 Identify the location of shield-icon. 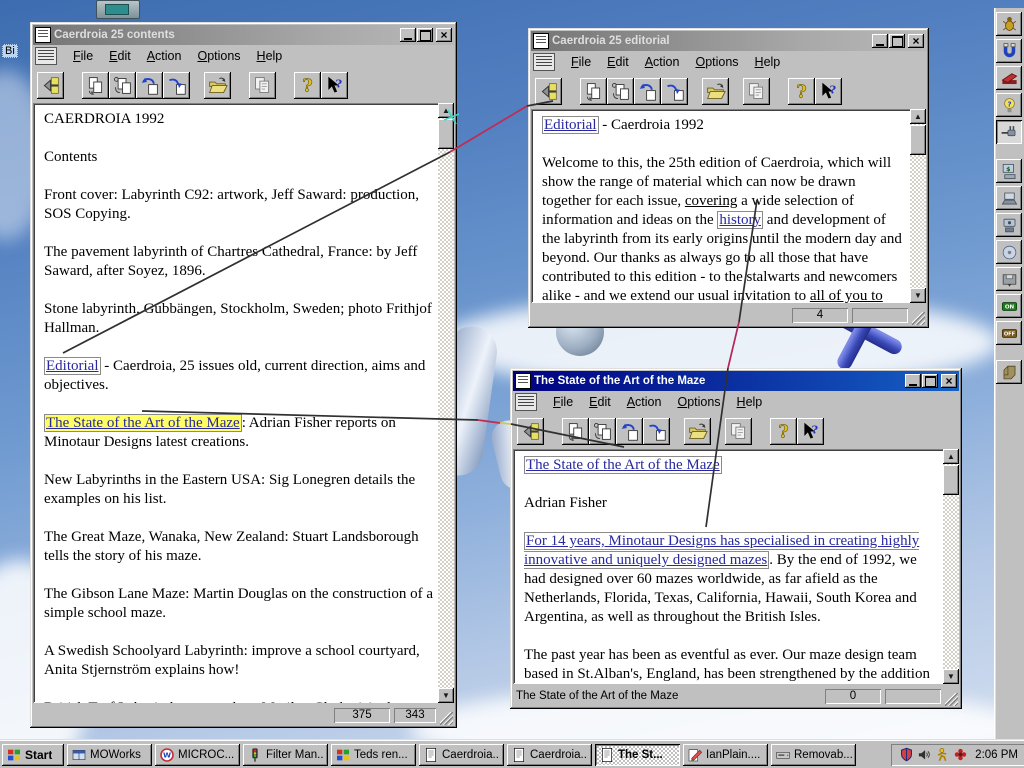
(906, 754).